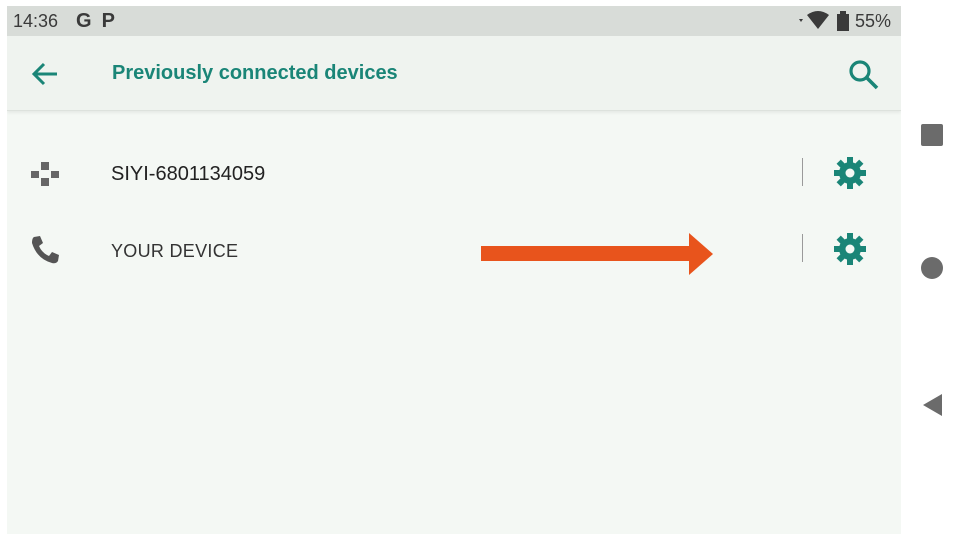 The width and height of the screenshot is (957, 534). What do you see at coordinates (454, 249) in the screenshot?
I see `device-row-your-device: YOUR DEVICE` at bounding box center [454, 249].